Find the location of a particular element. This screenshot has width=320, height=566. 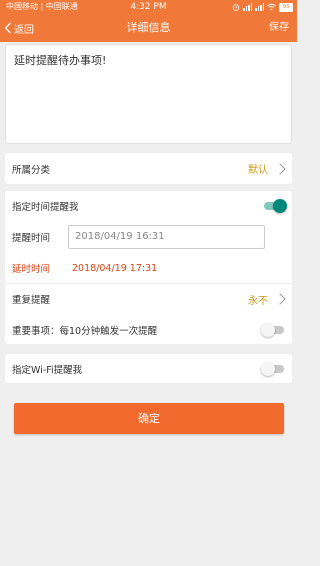

save-button: 保存 is located at coordinates (279, 28).